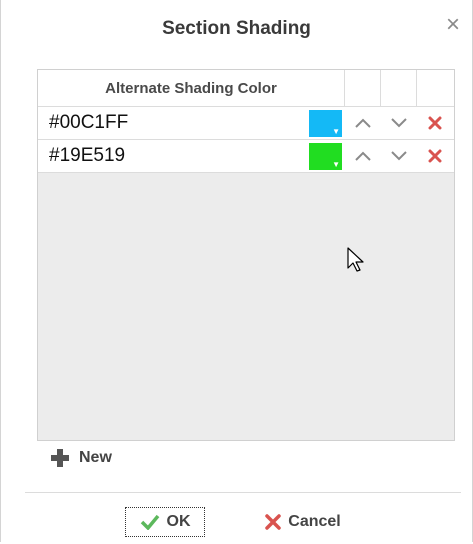 This screenshot has width=473, height=544. Describe the element at coordinates (173, 156) in the screenshot. I see `color-value: #19E519` at that location.